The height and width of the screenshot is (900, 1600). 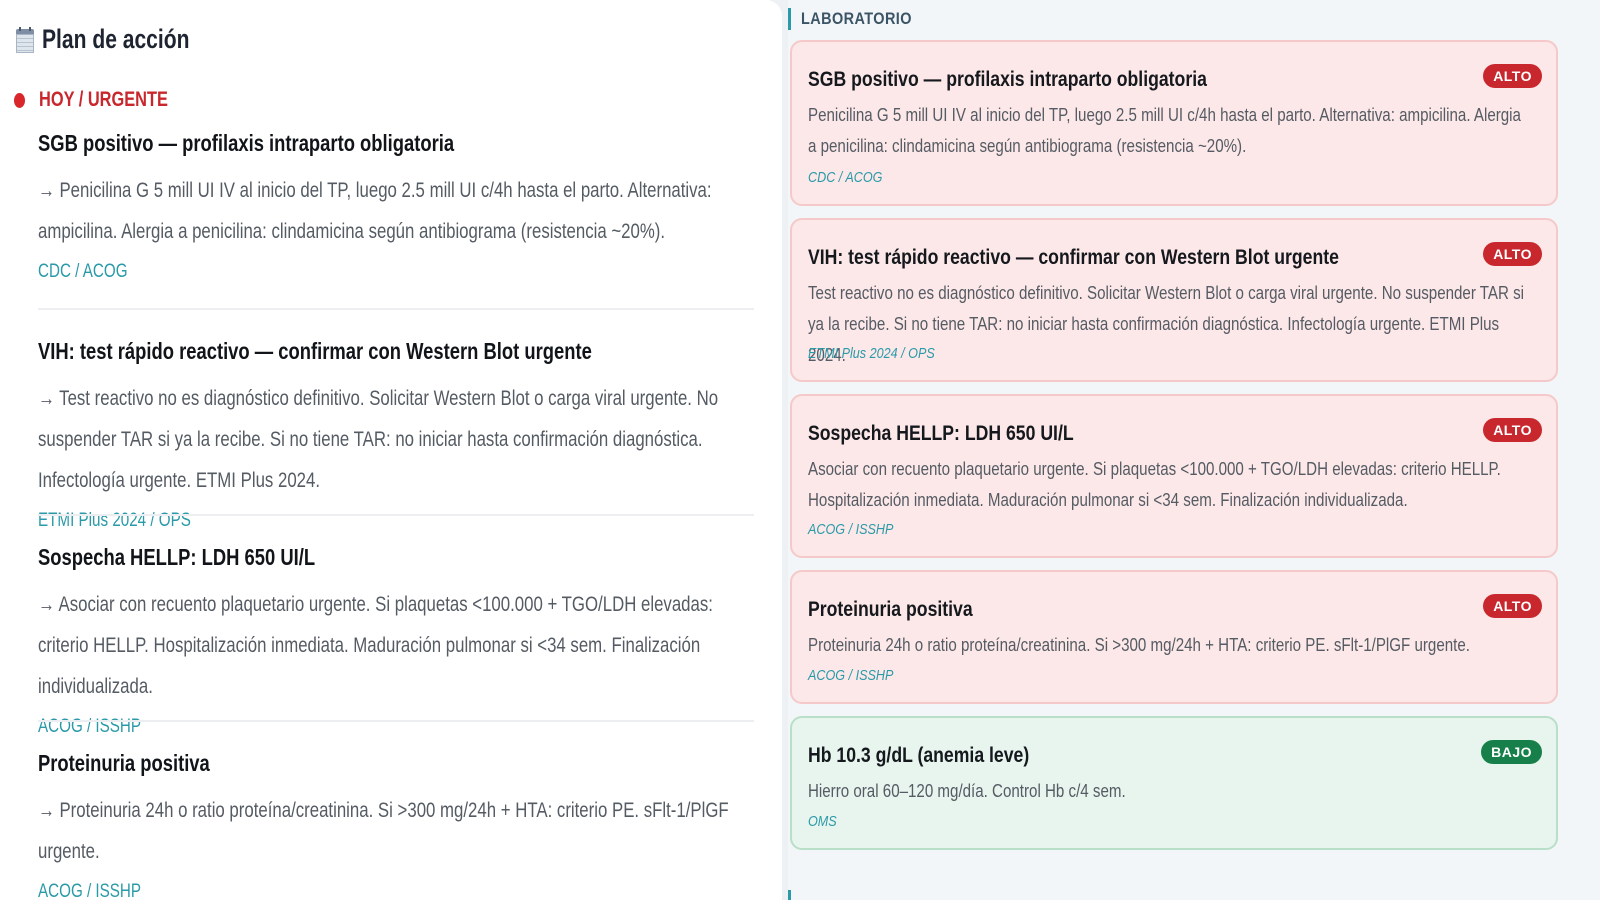 What do you see at coordinates (114, 520) in the screenshot?
I see `plan-item-source: ETMI Plus 2024 / OPS` at bounding box center [114, 520].